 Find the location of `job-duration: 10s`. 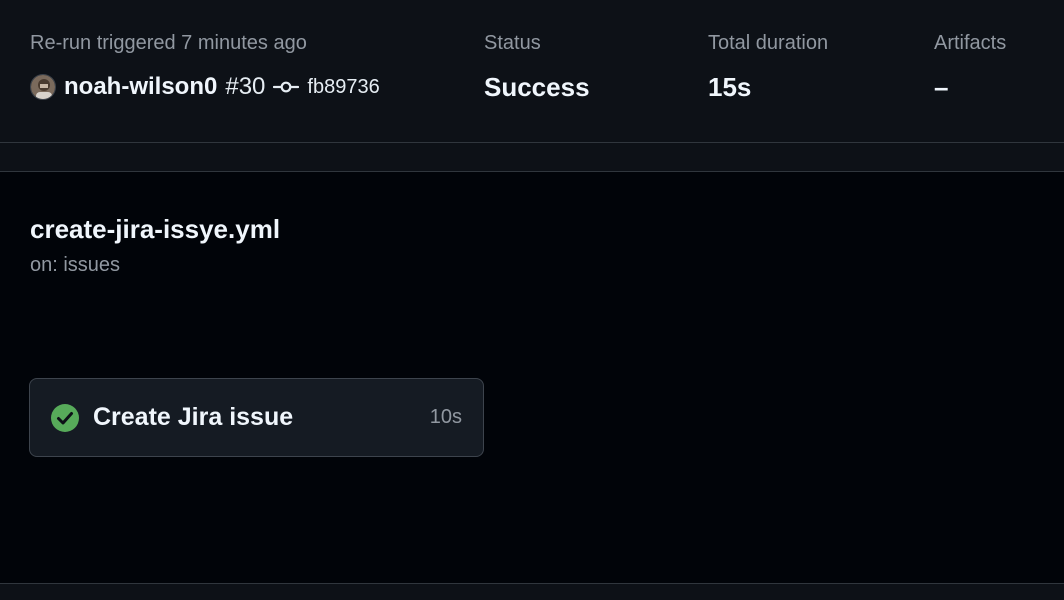

job-duration: 10s is located at coordinates (445, 417).